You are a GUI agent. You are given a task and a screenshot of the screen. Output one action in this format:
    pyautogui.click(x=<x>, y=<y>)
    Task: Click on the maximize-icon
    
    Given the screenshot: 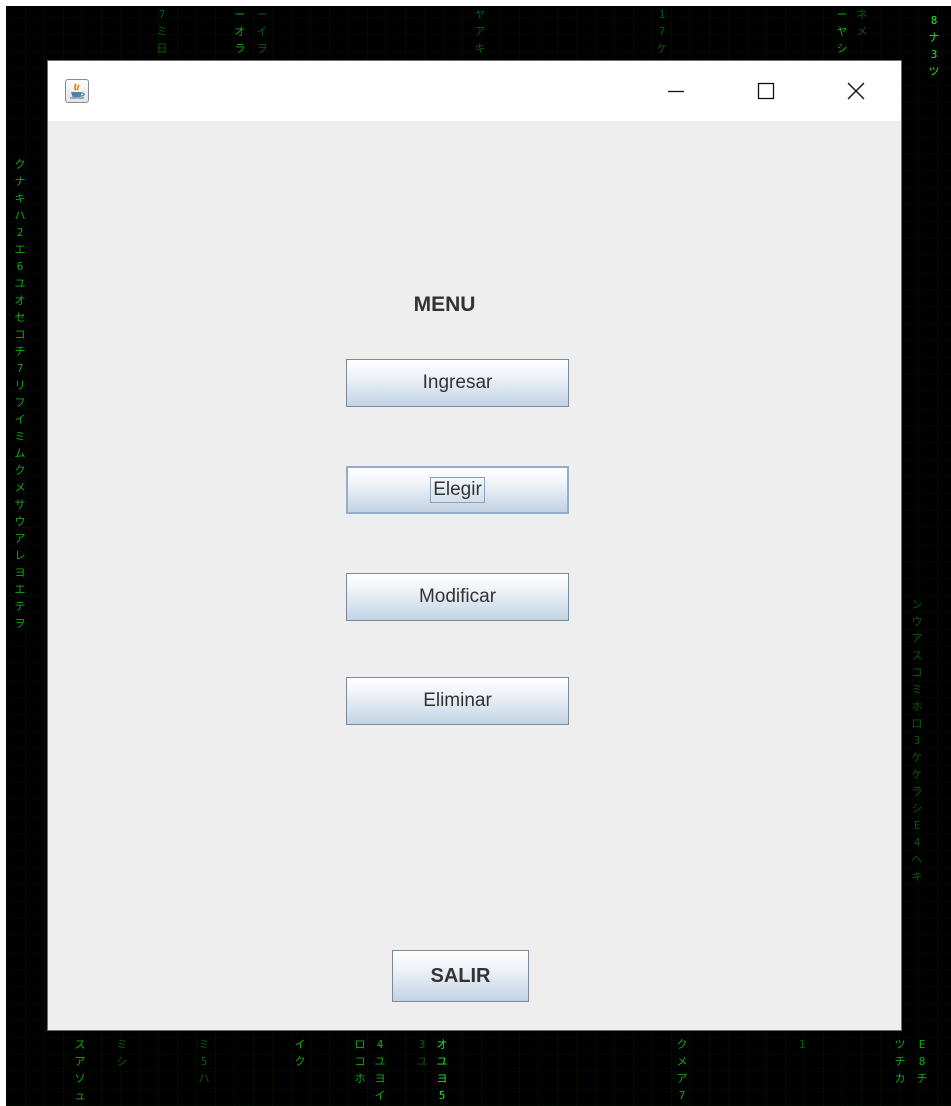 What is the action you would take?
    pyautogui.click(x=766, y=91)
    